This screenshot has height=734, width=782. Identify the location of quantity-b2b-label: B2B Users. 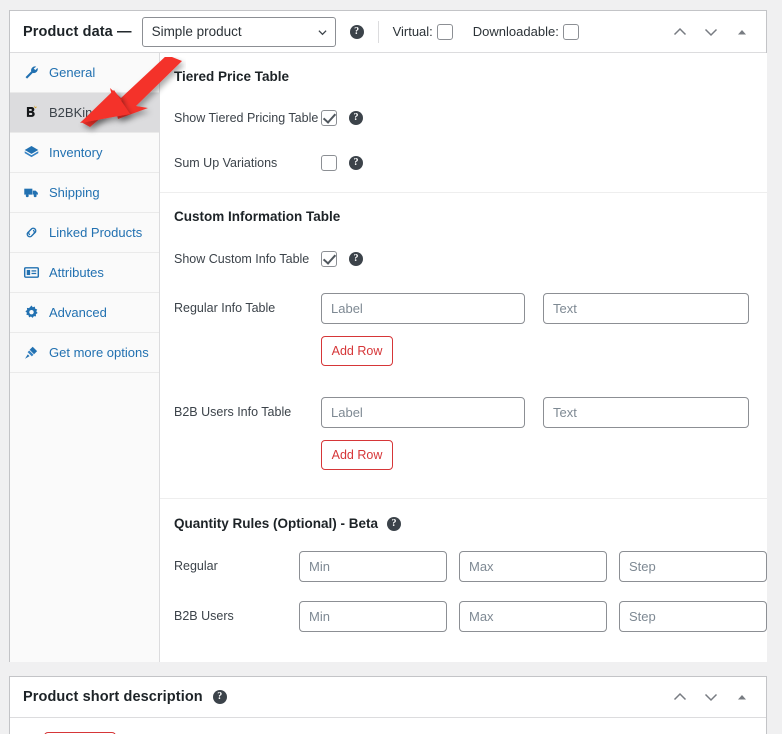
(204, 616).